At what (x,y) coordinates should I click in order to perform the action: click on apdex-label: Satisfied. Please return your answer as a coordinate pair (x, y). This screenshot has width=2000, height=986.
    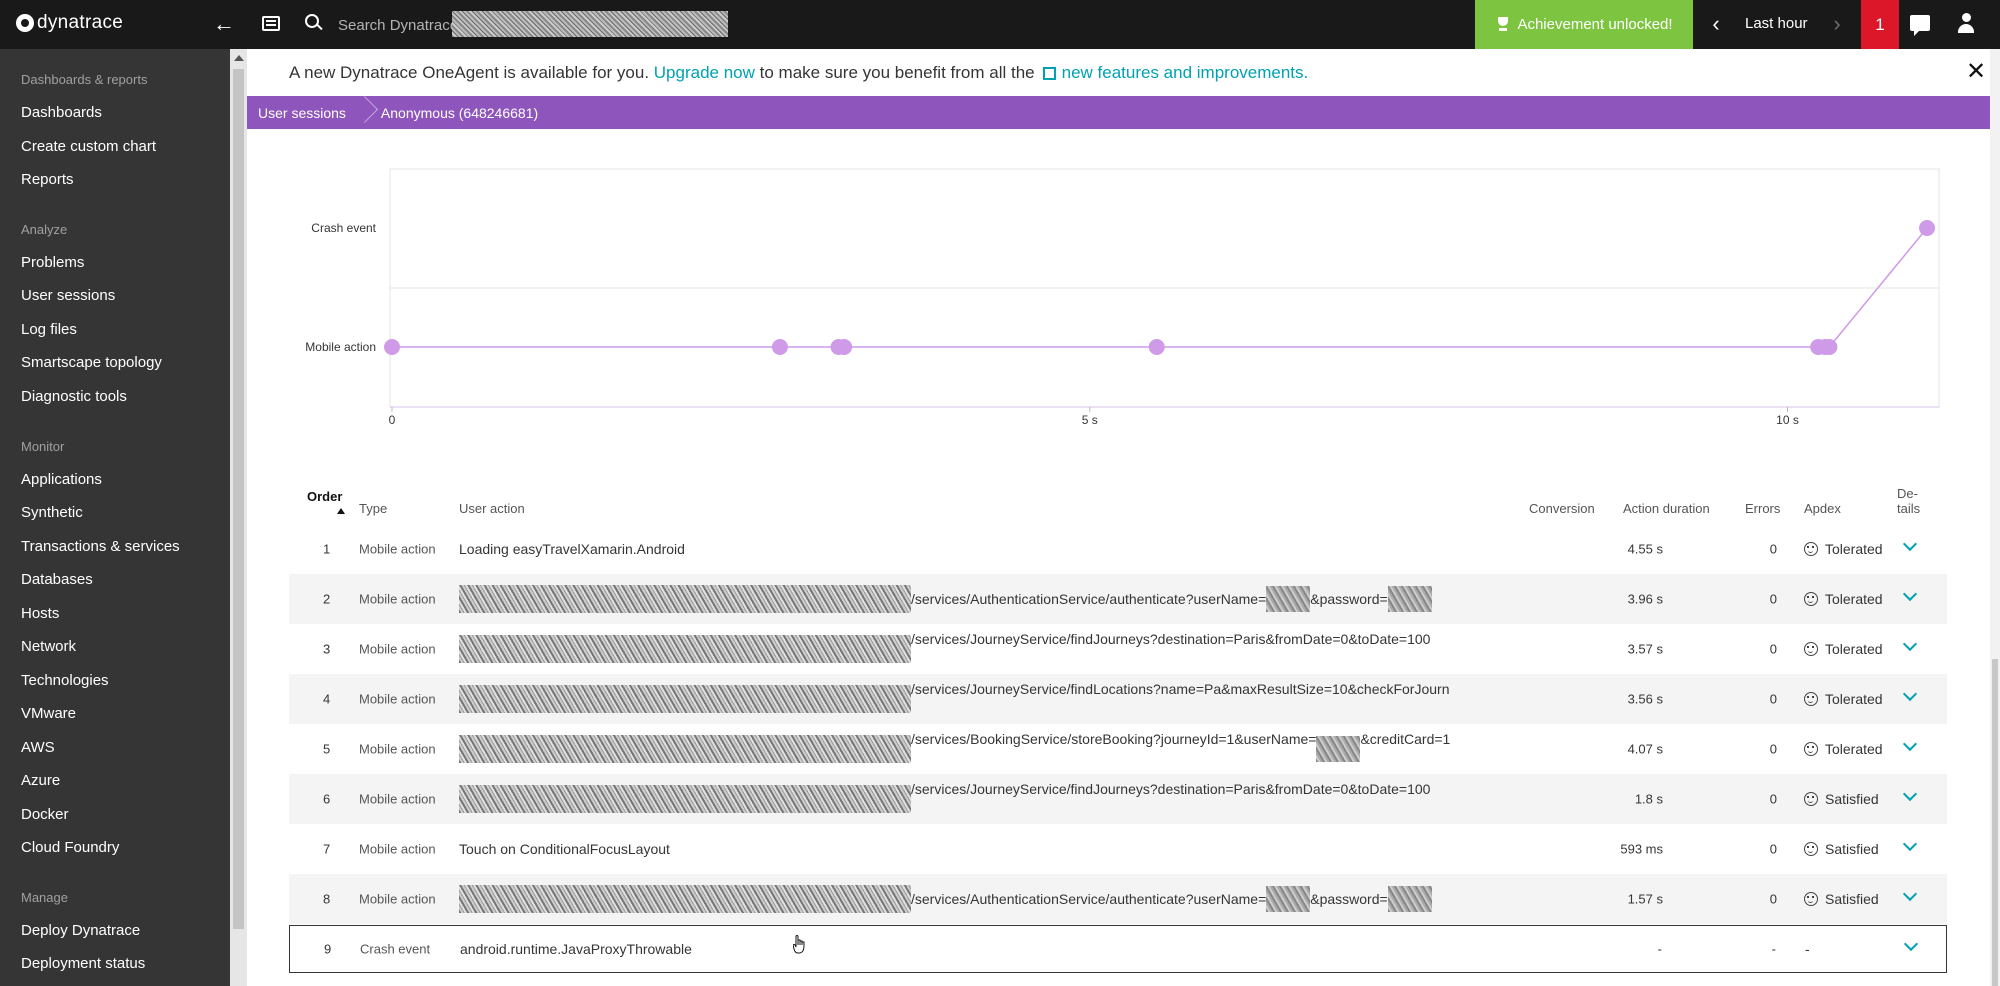
    Looking at the image, I should click on (1852, 799).